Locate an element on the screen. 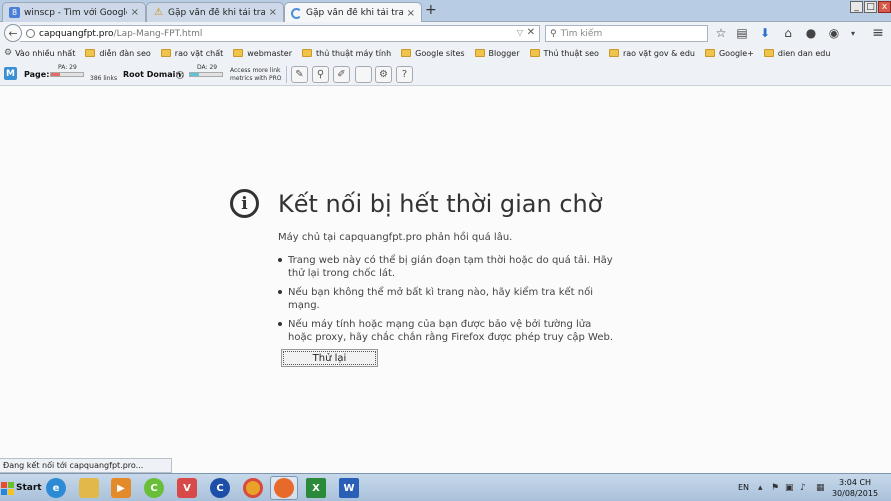 The image size is (891, 501). bookmark-folder: rao vặt gov & edu is located at coordinates (651, 53).